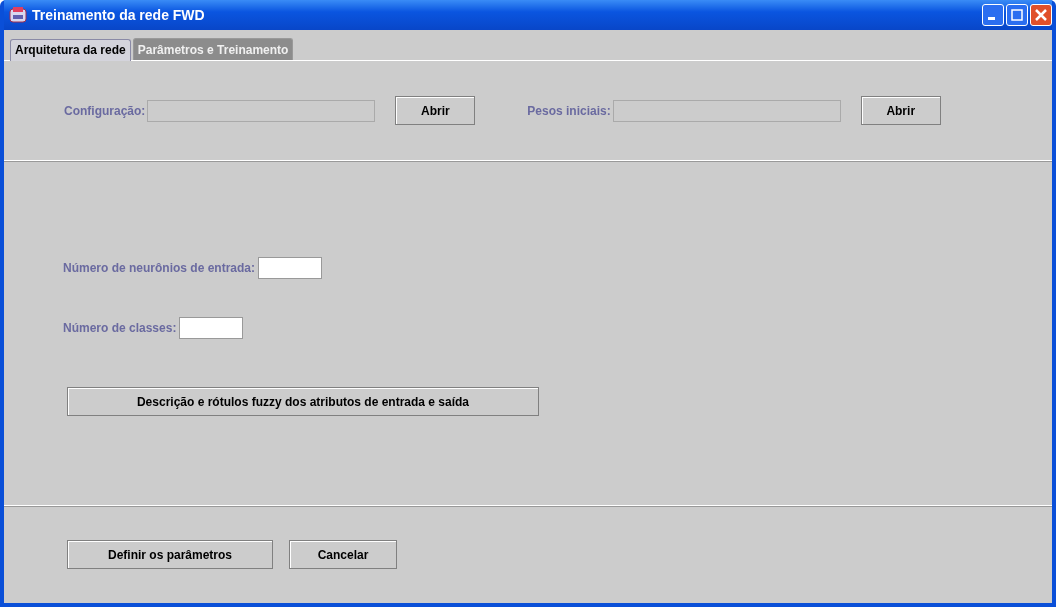  I want to click on maximize-icon, so click(1017, 15).